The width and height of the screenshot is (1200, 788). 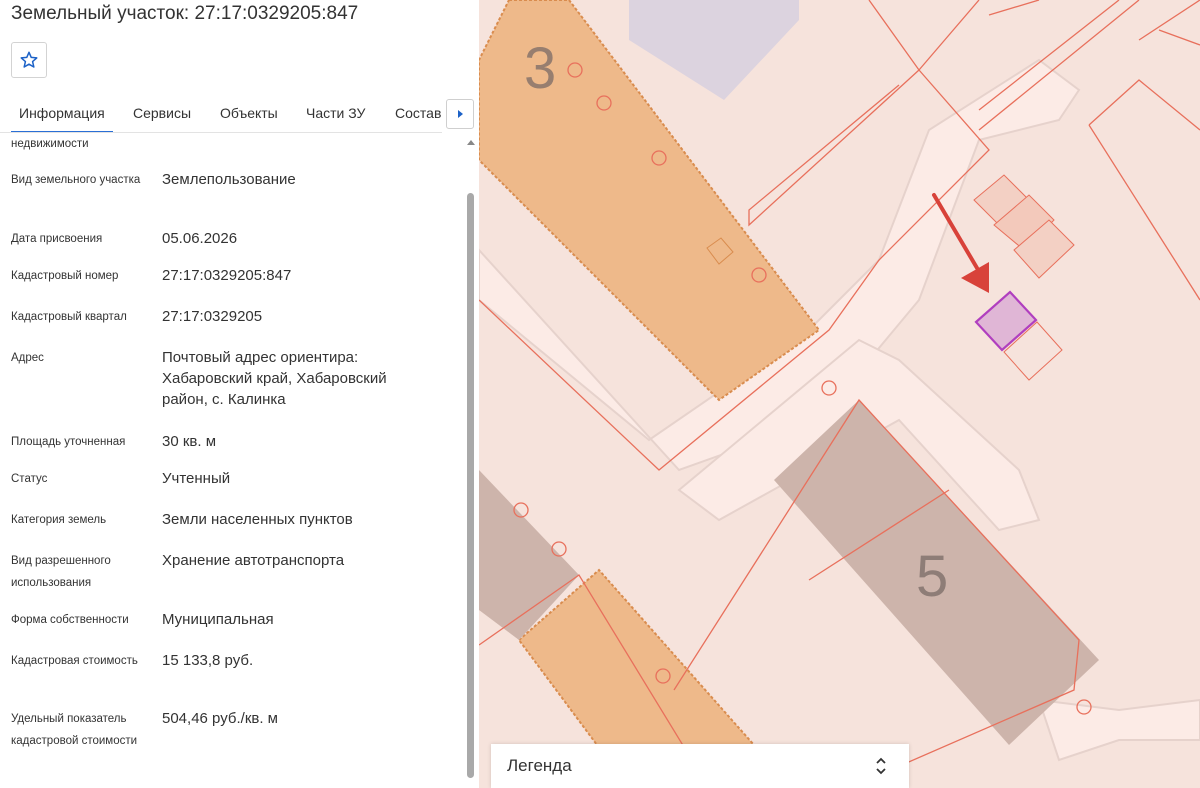 I want to click on building-label-3: 3, so click(x=540, y=68).